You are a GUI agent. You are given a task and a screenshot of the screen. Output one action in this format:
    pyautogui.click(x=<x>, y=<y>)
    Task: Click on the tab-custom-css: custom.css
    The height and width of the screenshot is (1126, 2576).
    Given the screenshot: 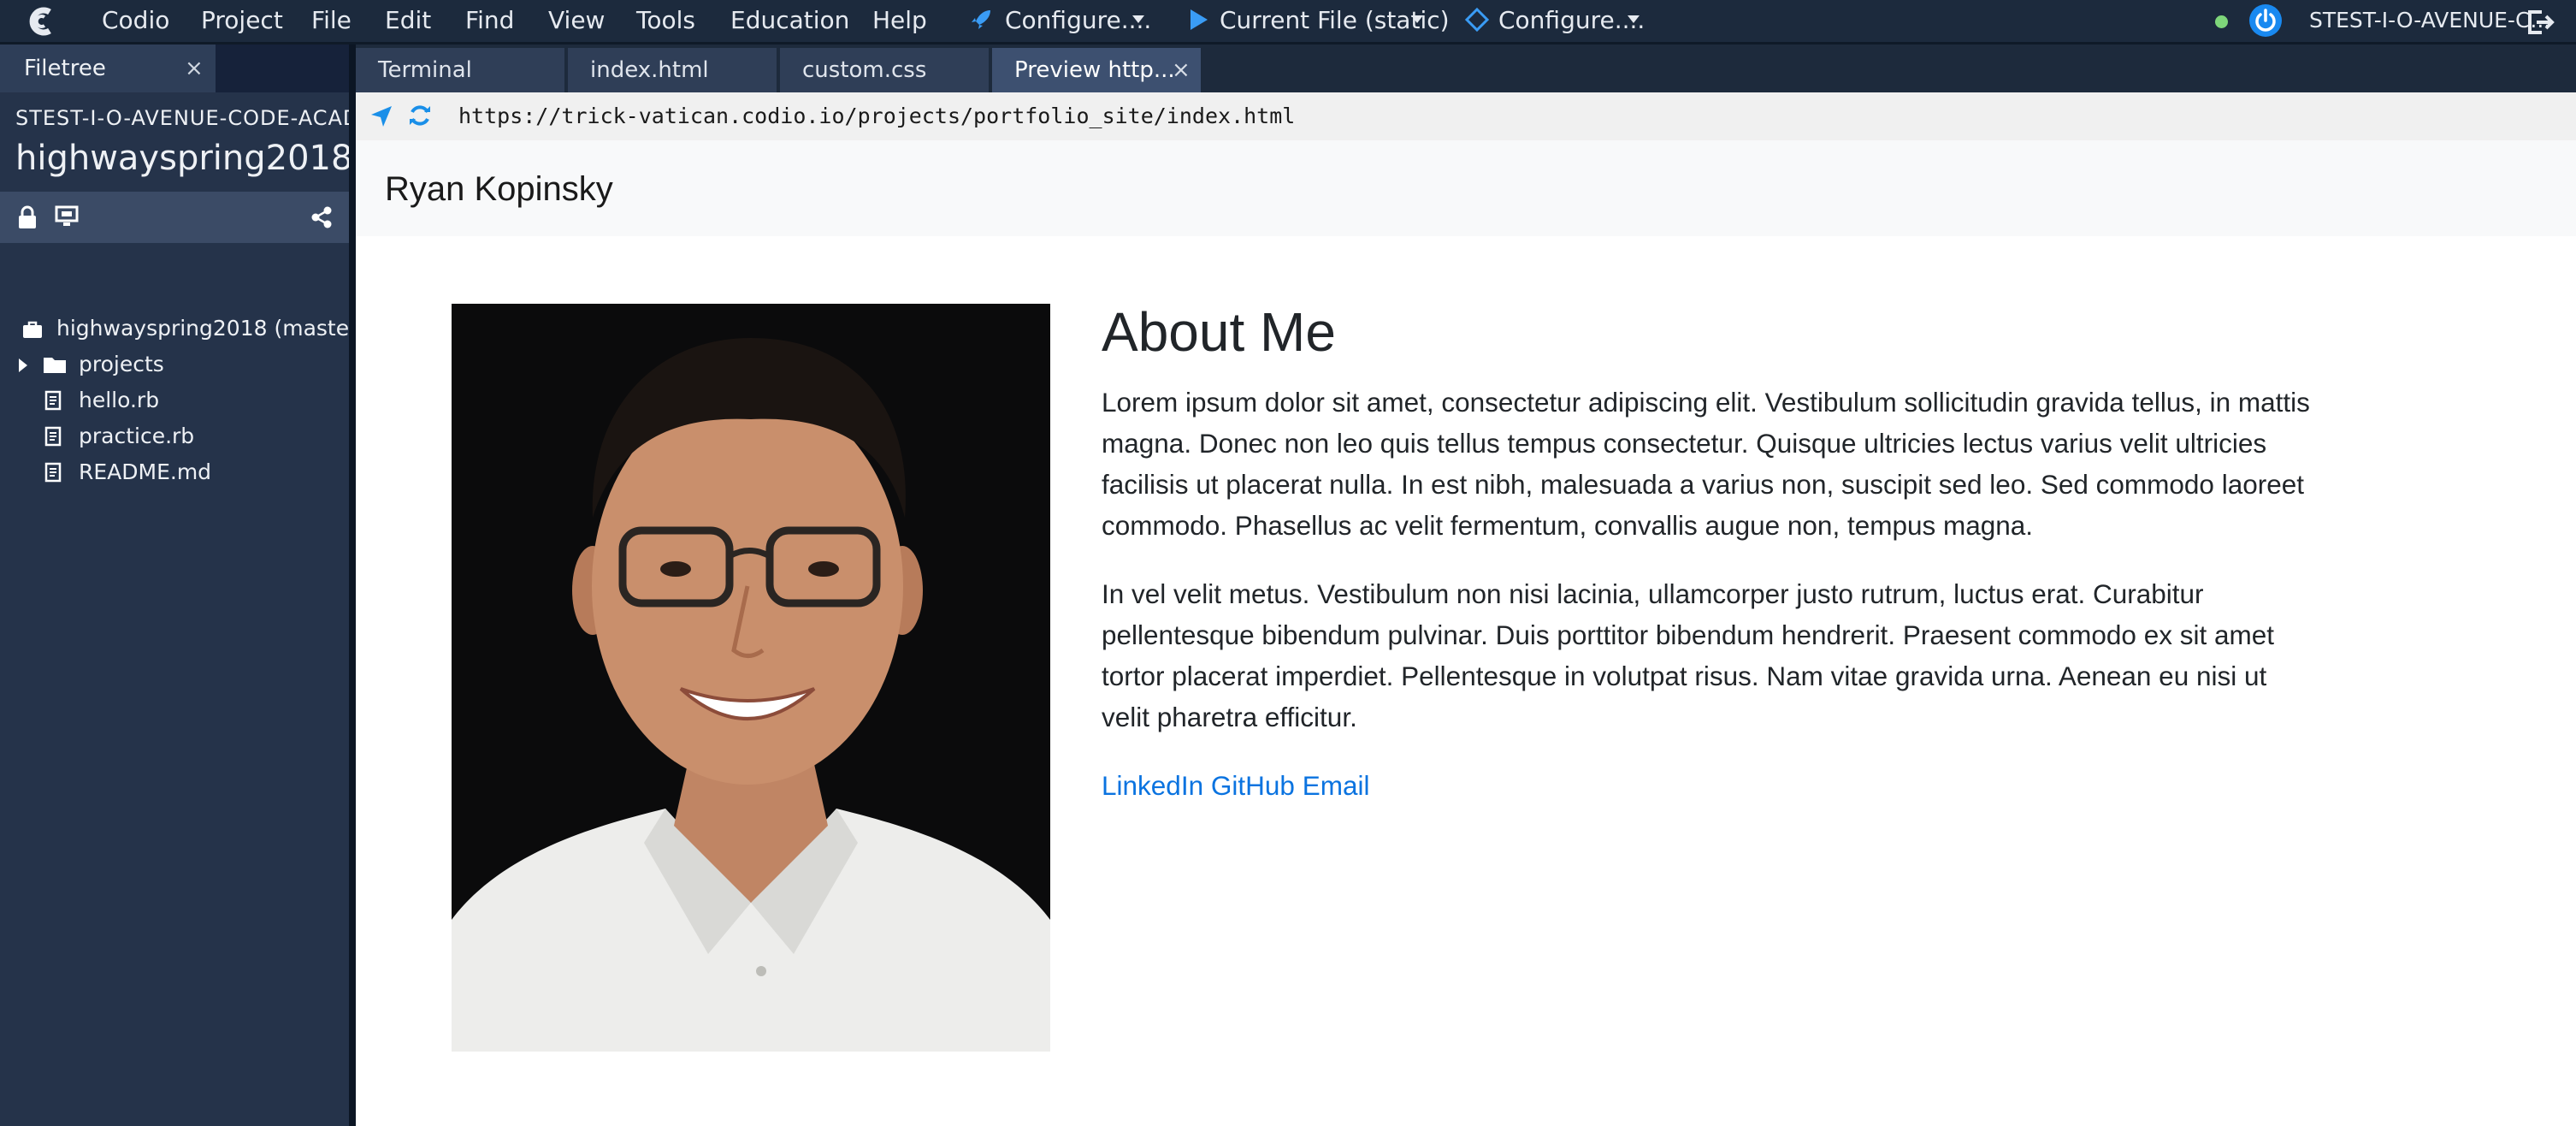 What is the action you would take?
    pyautogui.click(x=884, y=70)
    